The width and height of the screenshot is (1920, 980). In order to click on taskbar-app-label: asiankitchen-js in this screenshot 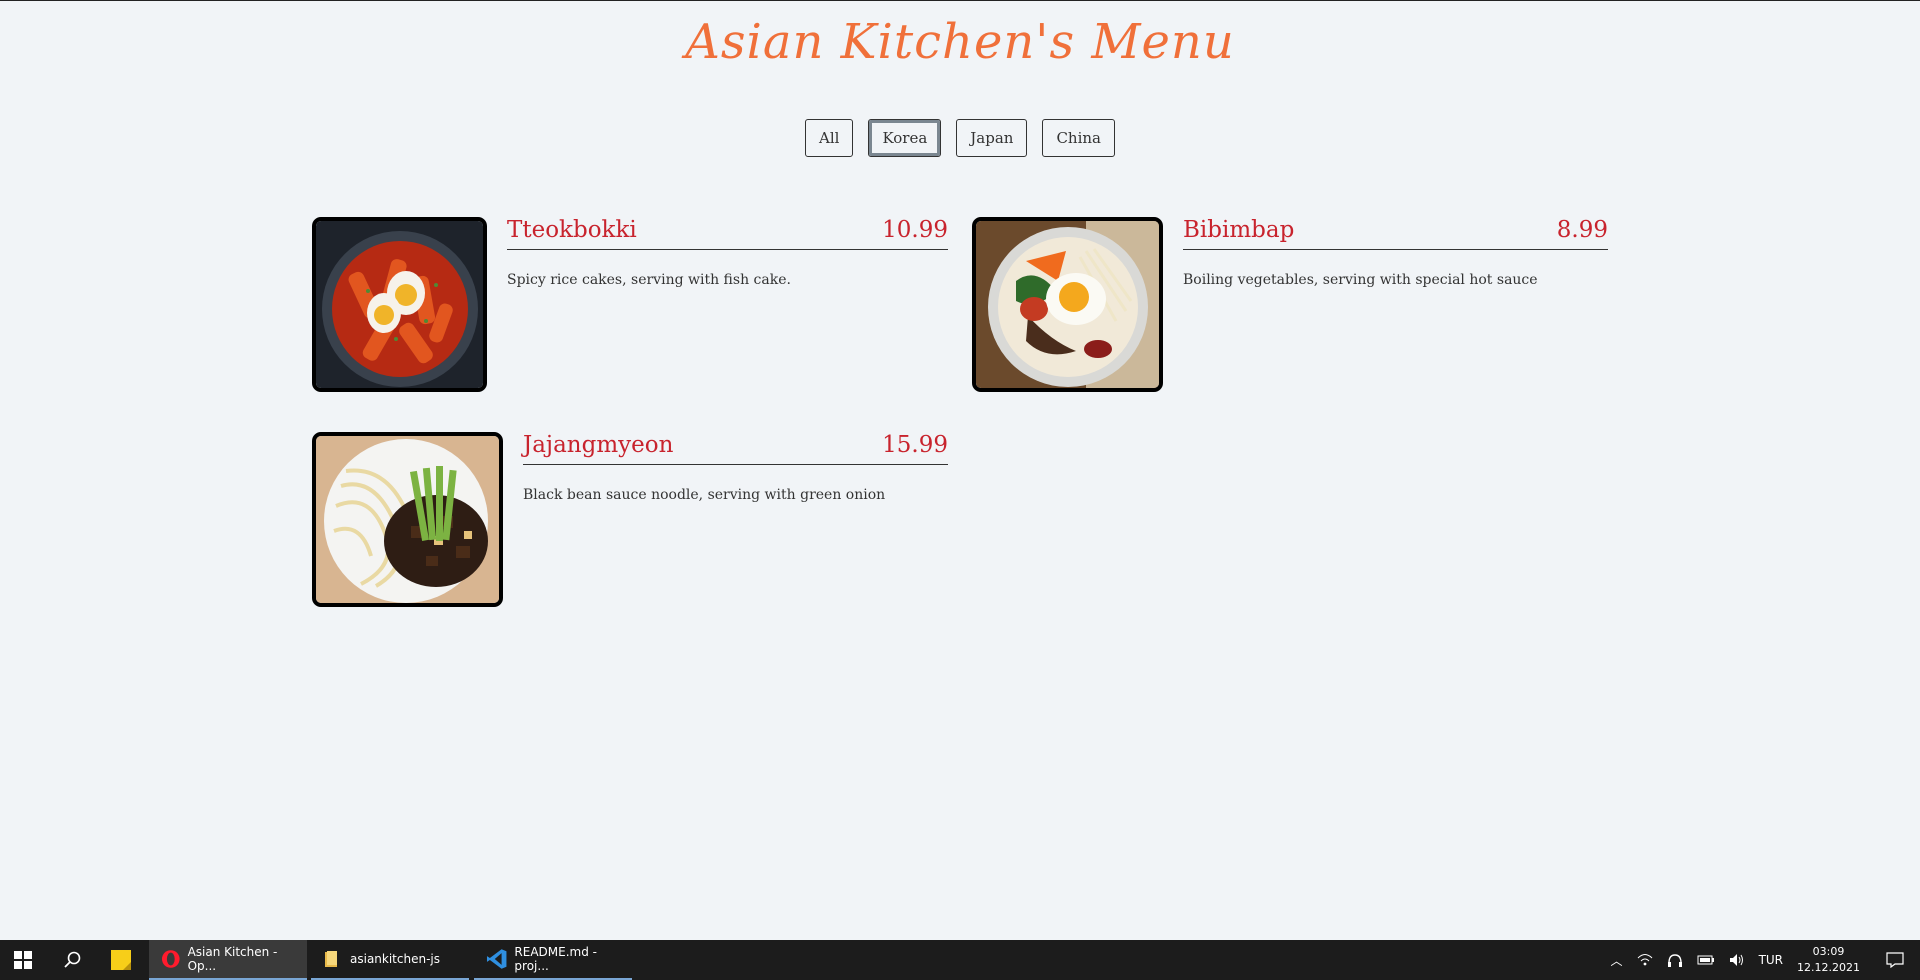, I will do `click(395, 959)`.